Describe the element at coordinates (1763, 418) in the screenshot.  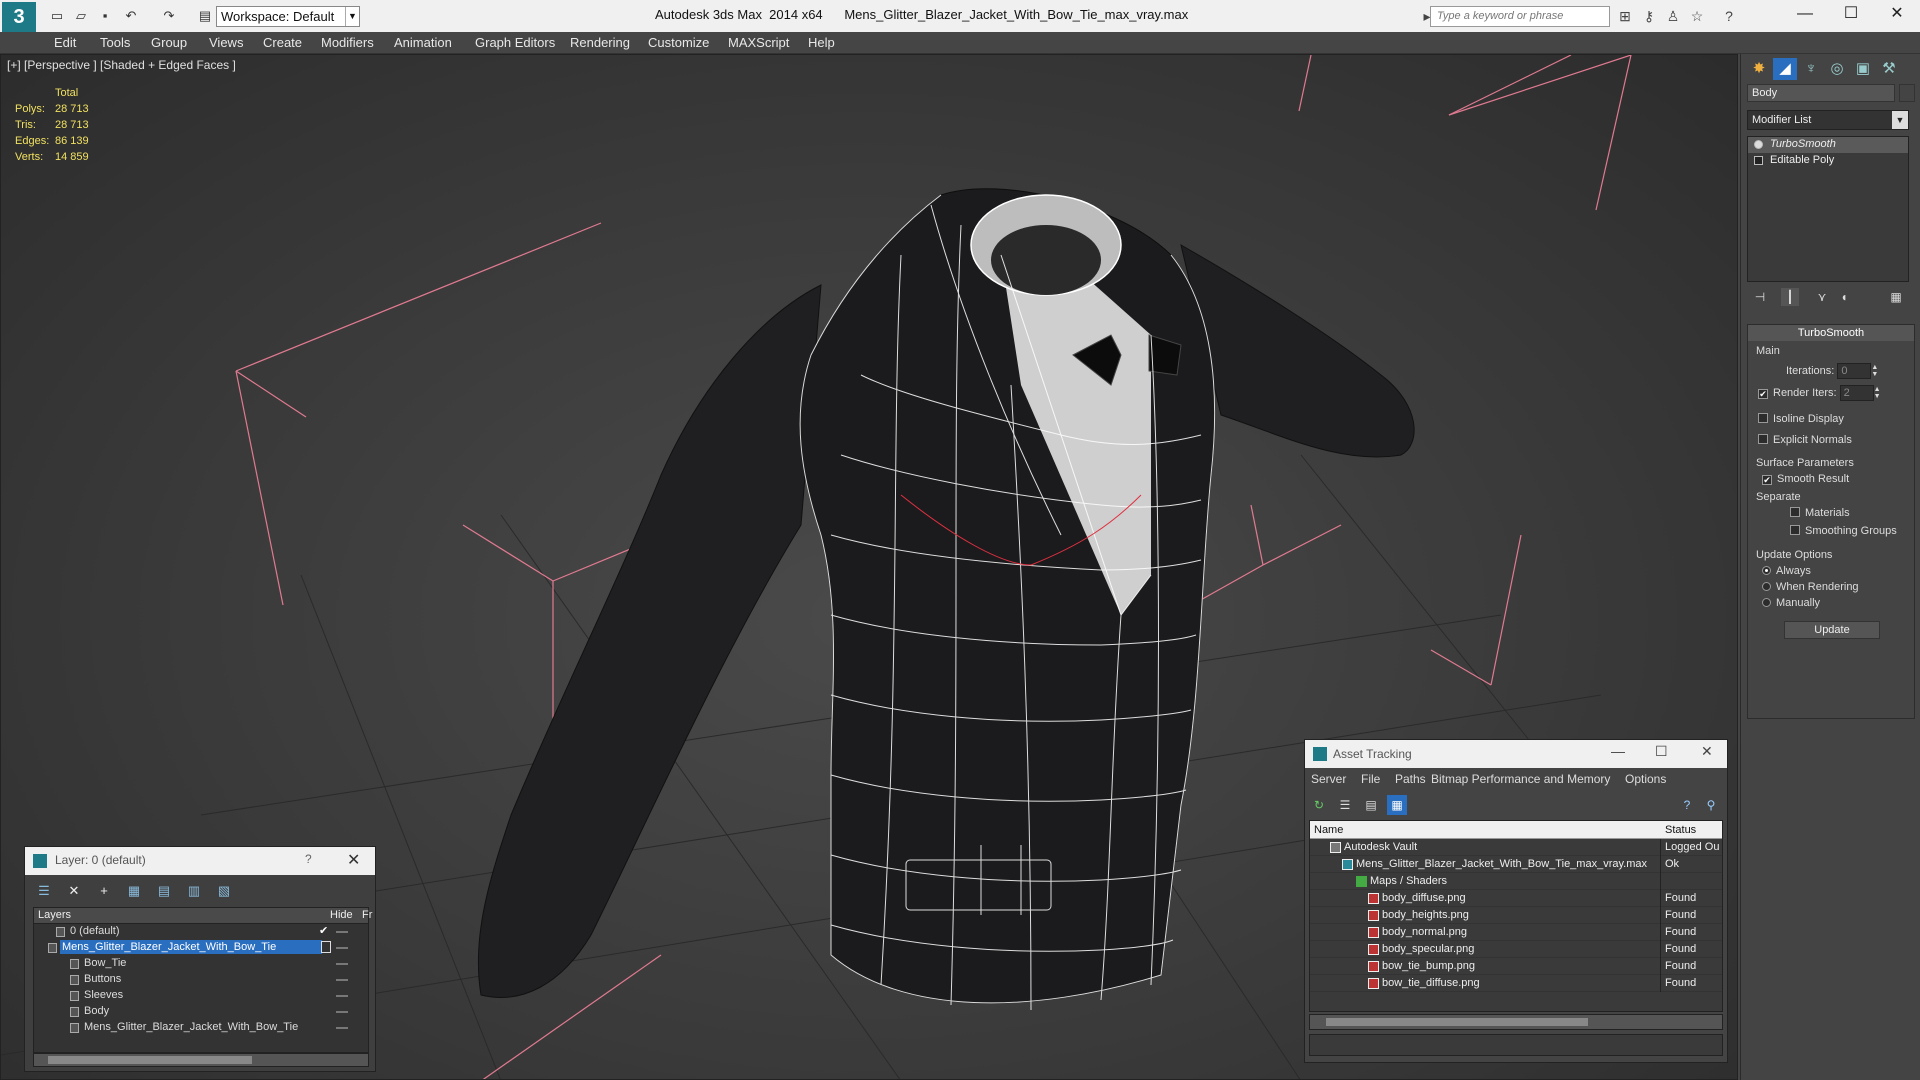
I see `isoline-checkbox` at that location.